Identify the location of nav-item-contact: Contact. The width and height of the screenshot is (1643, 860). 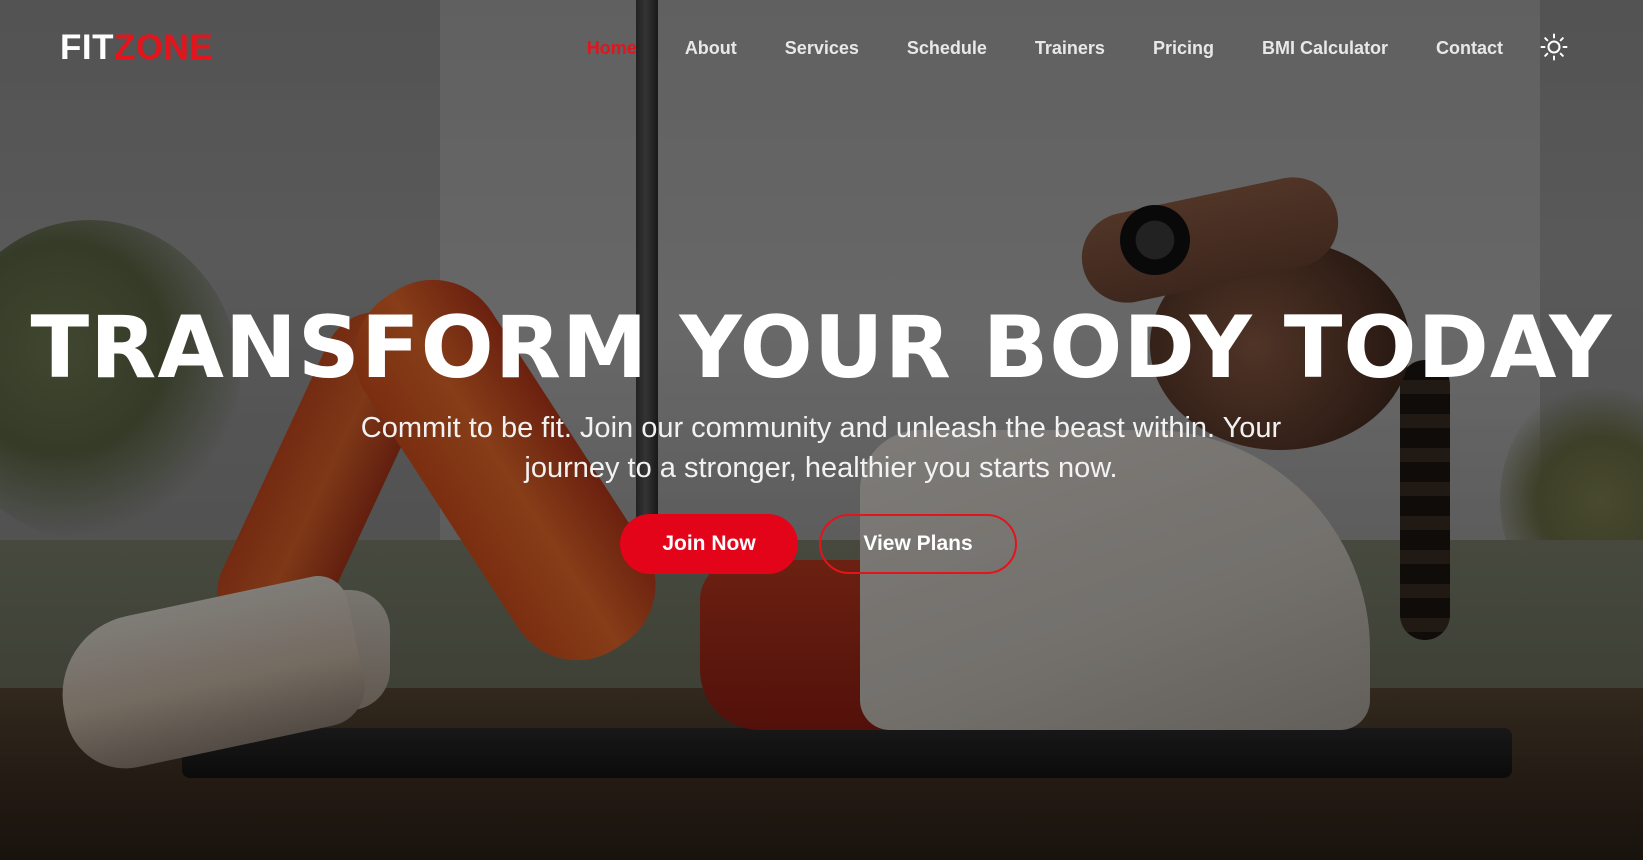
(1469, 48).